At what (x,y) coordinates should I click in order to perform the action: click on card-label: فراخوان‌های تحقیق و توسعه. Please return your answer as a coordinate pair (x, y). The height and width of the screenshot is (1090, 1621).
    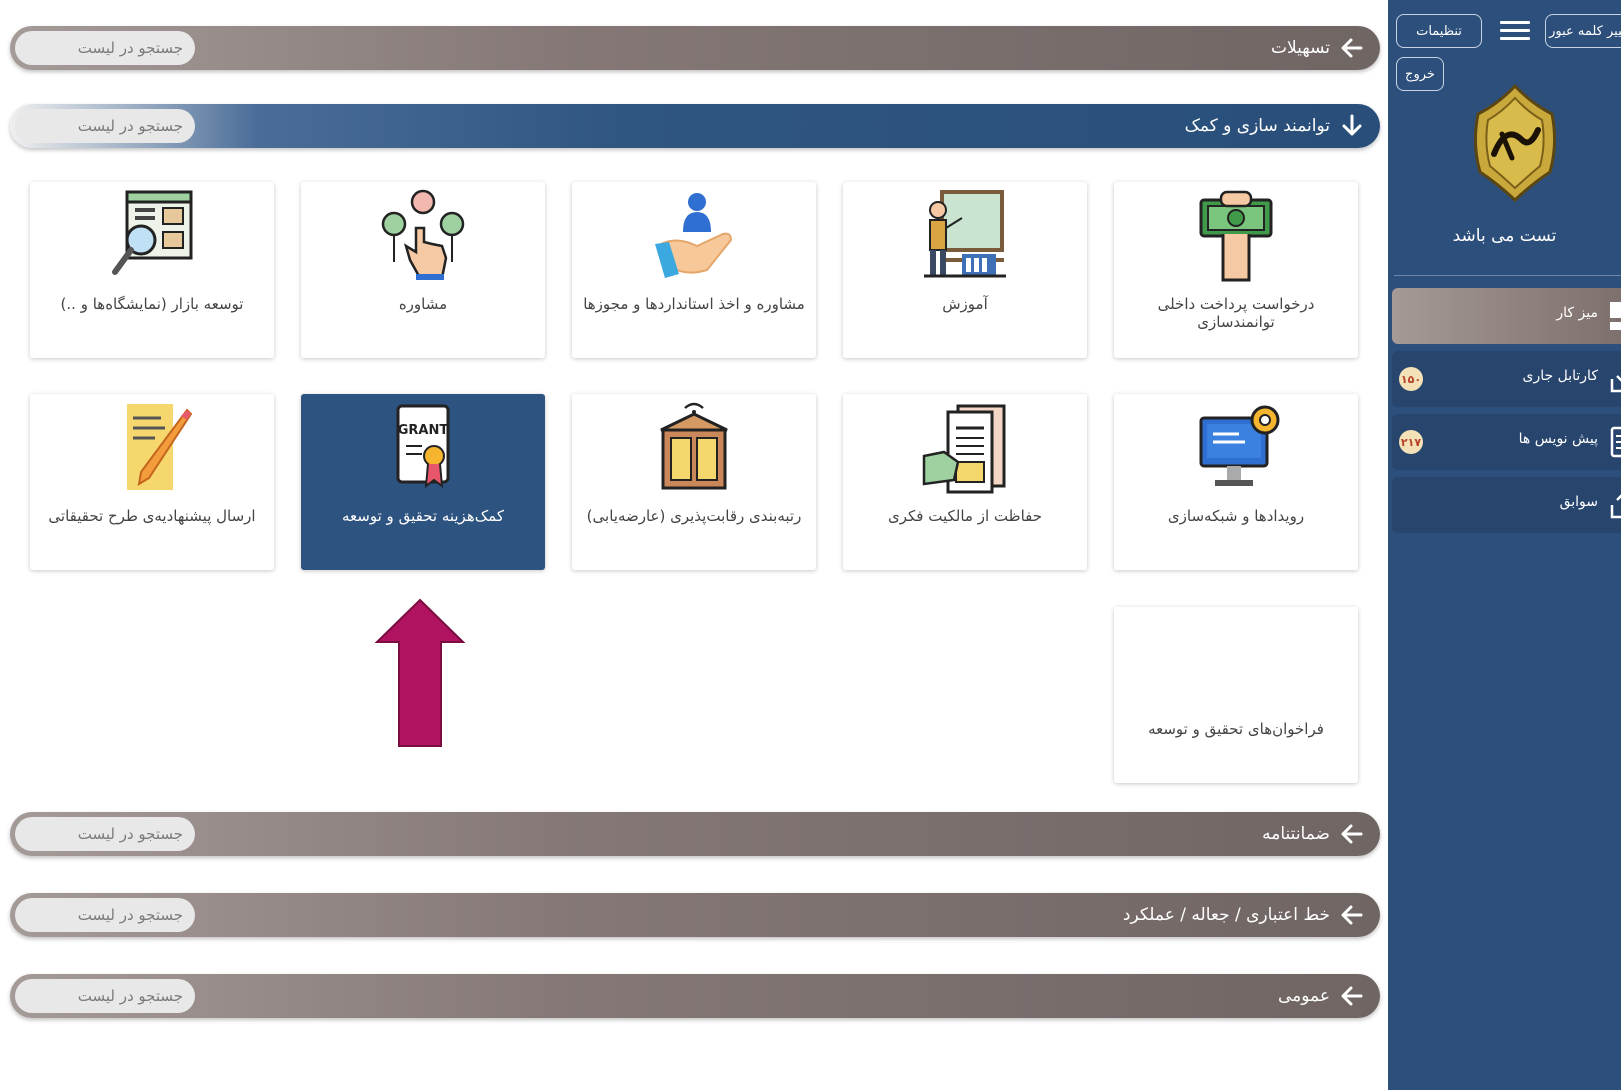
    Looking at the image, I should click on (1236, 729).